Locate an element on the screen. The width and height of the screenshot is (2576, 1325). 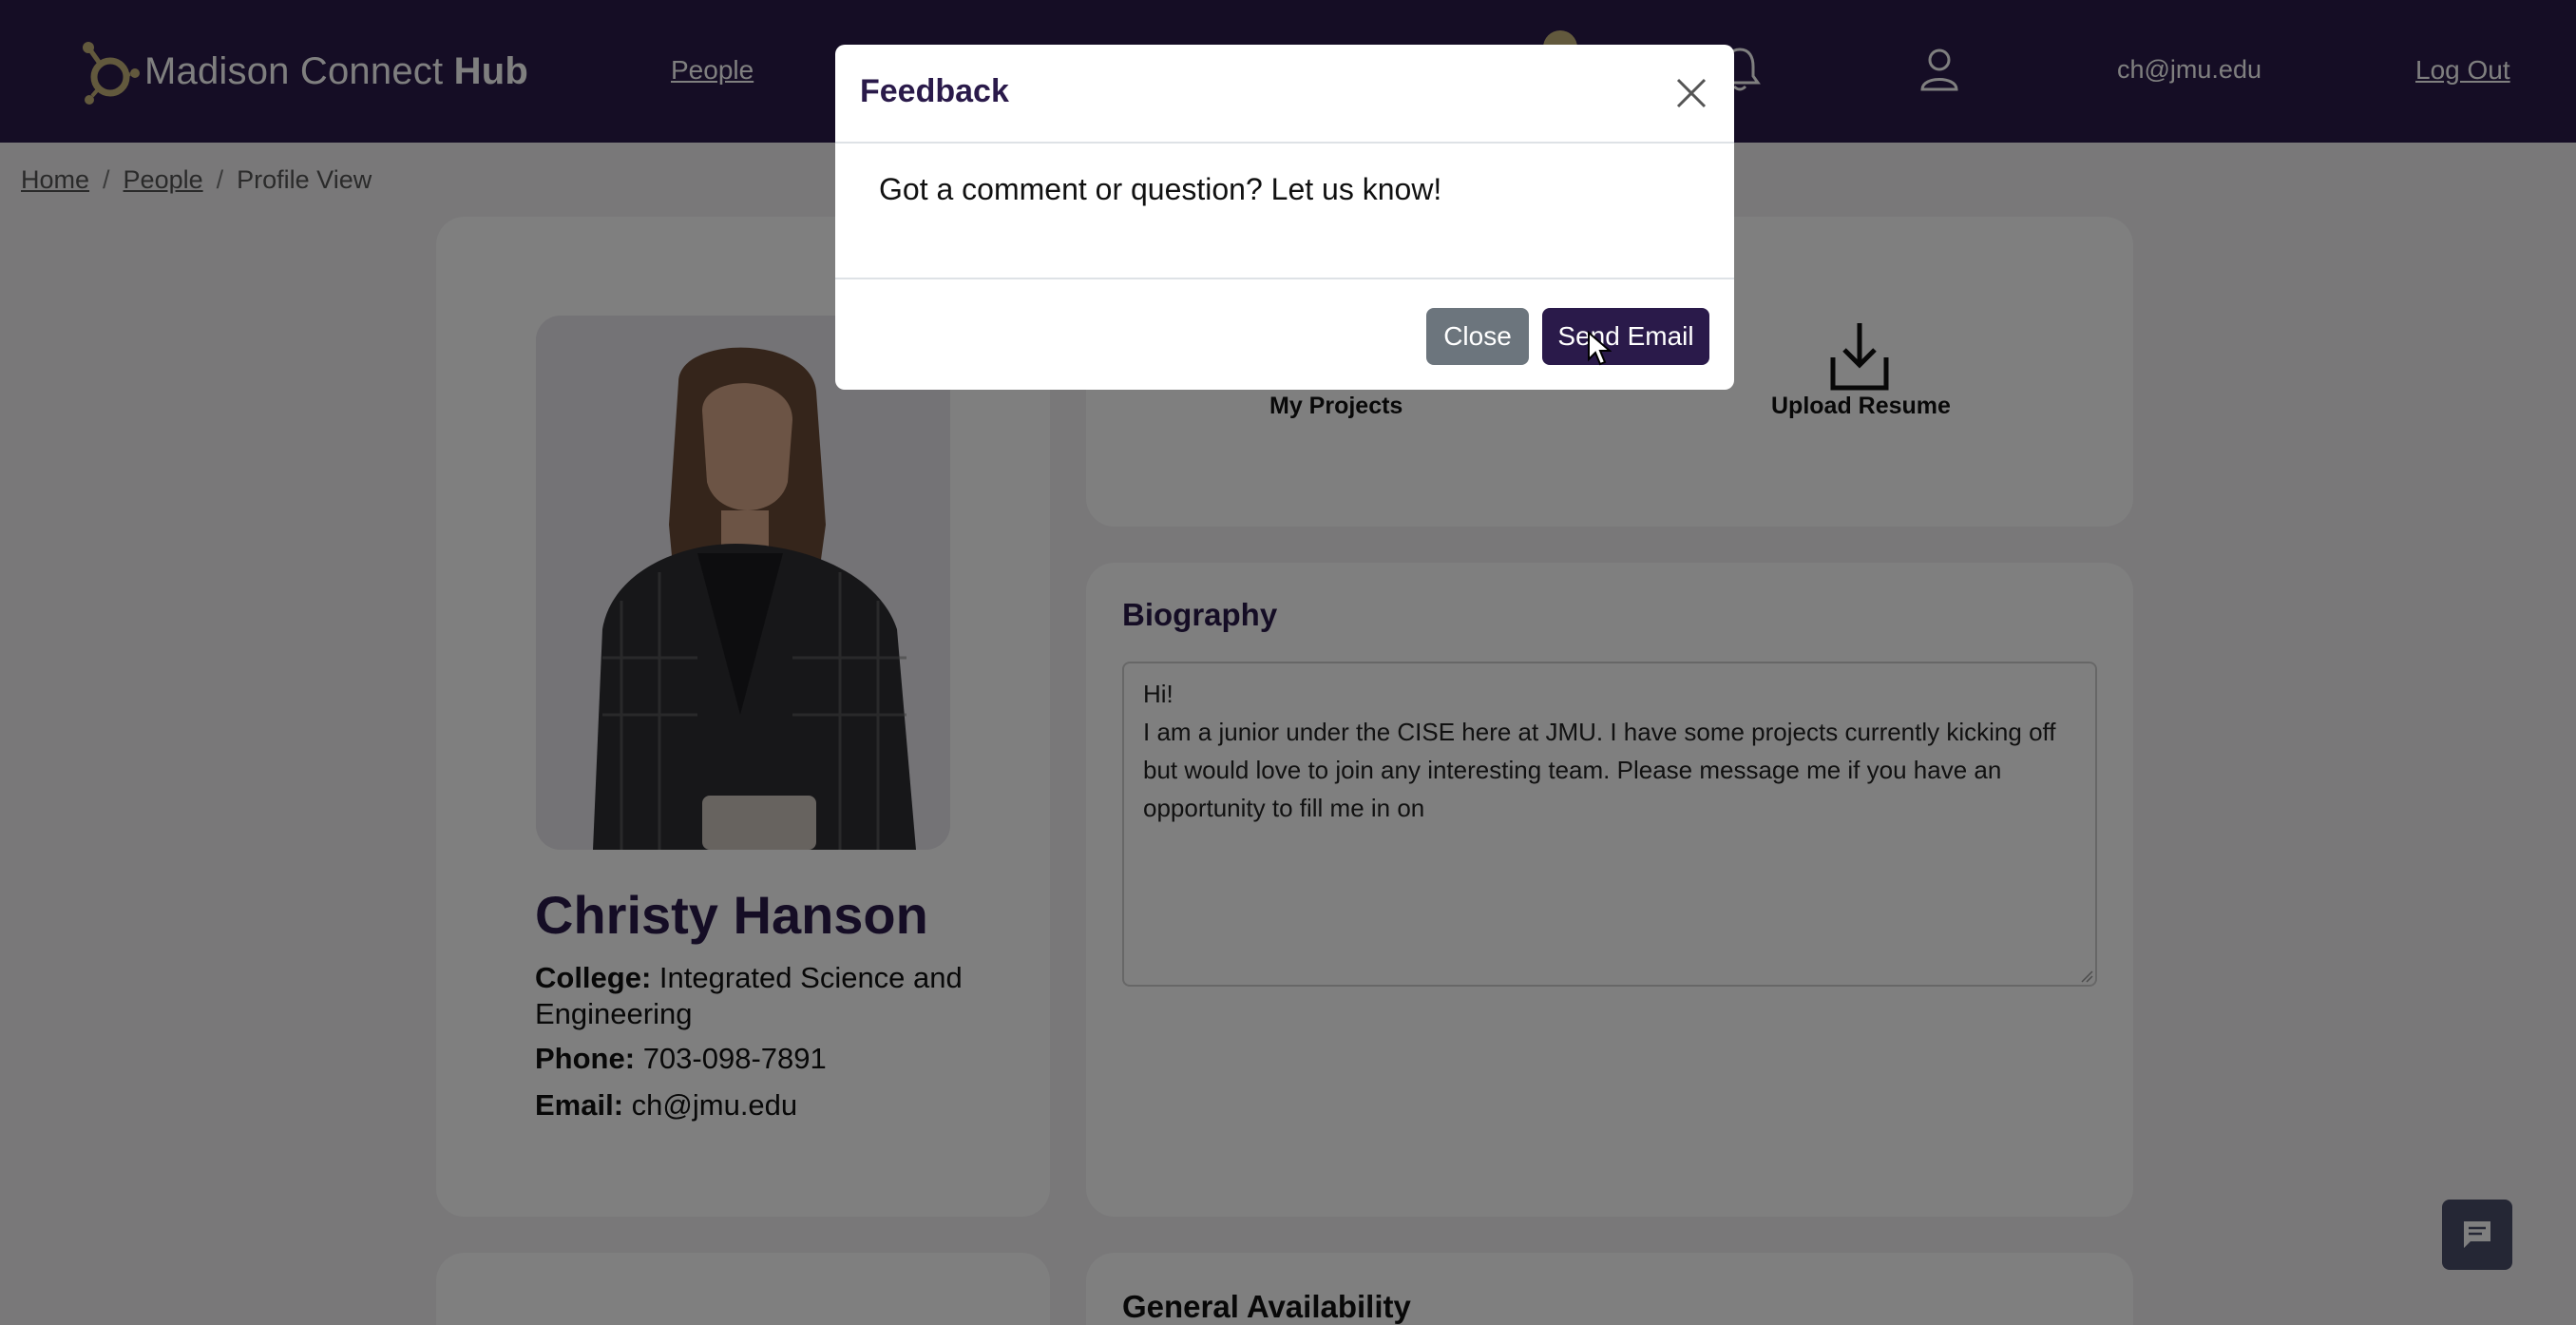
modal-message: Got a comment or question? Let us know! is located at coordinates (1160, 189).